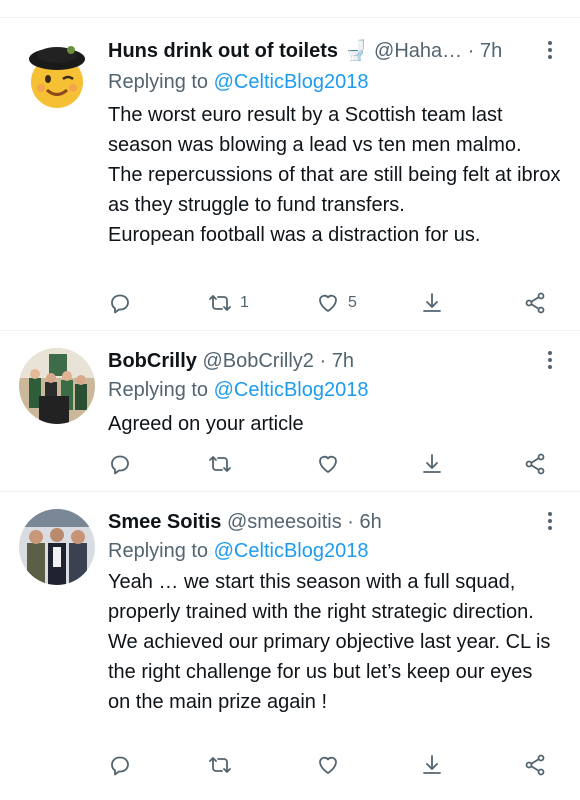 Image resolution: width=580 pixels, height=800 pixels. What do you see at coordinates (356, 51) in the screenshot?
I see `toilet-emoji-icon: 🚽` at bounding box center [356, 51].